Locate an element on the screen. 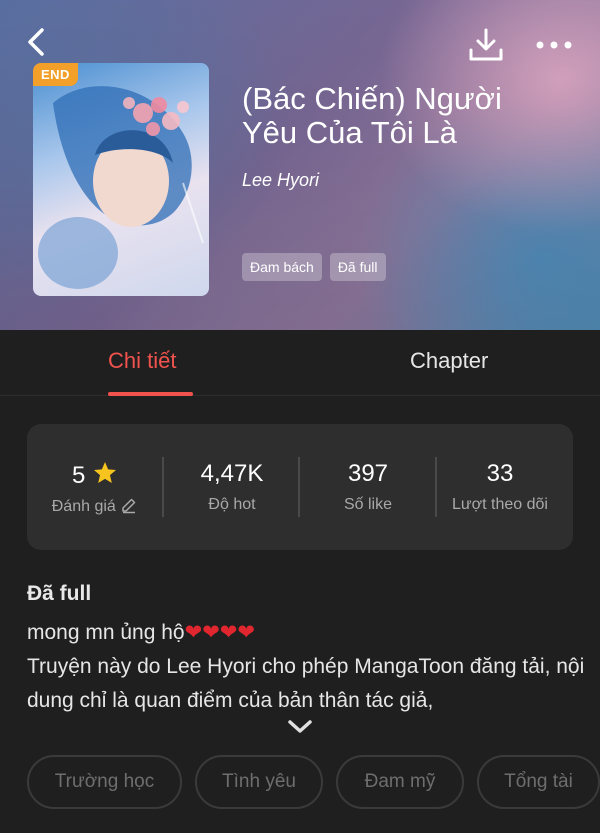 Image resolution: width=600 pixels, height=833 pixels. tab-chapter: Chapter is located at coordinates (449, 361).